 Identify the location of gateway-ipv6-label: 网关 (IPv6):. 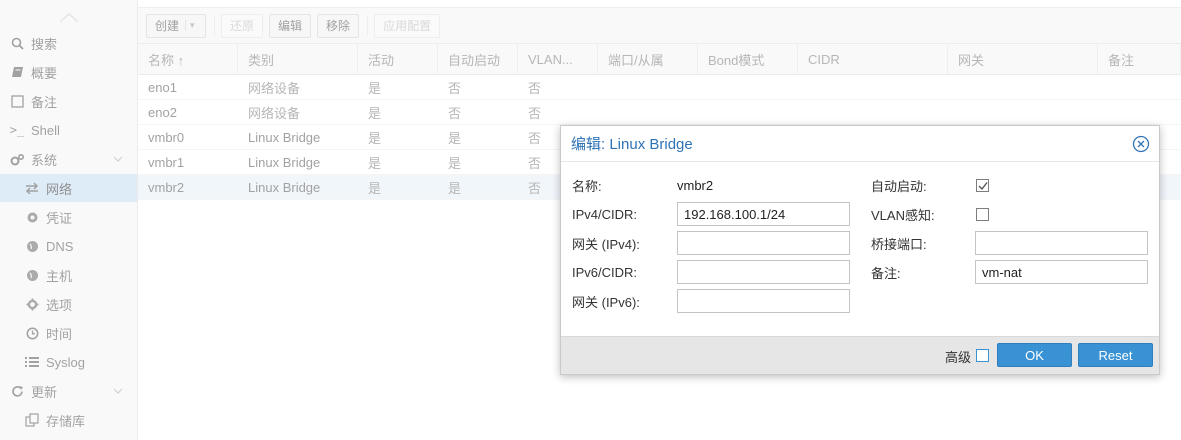
(606, 302).